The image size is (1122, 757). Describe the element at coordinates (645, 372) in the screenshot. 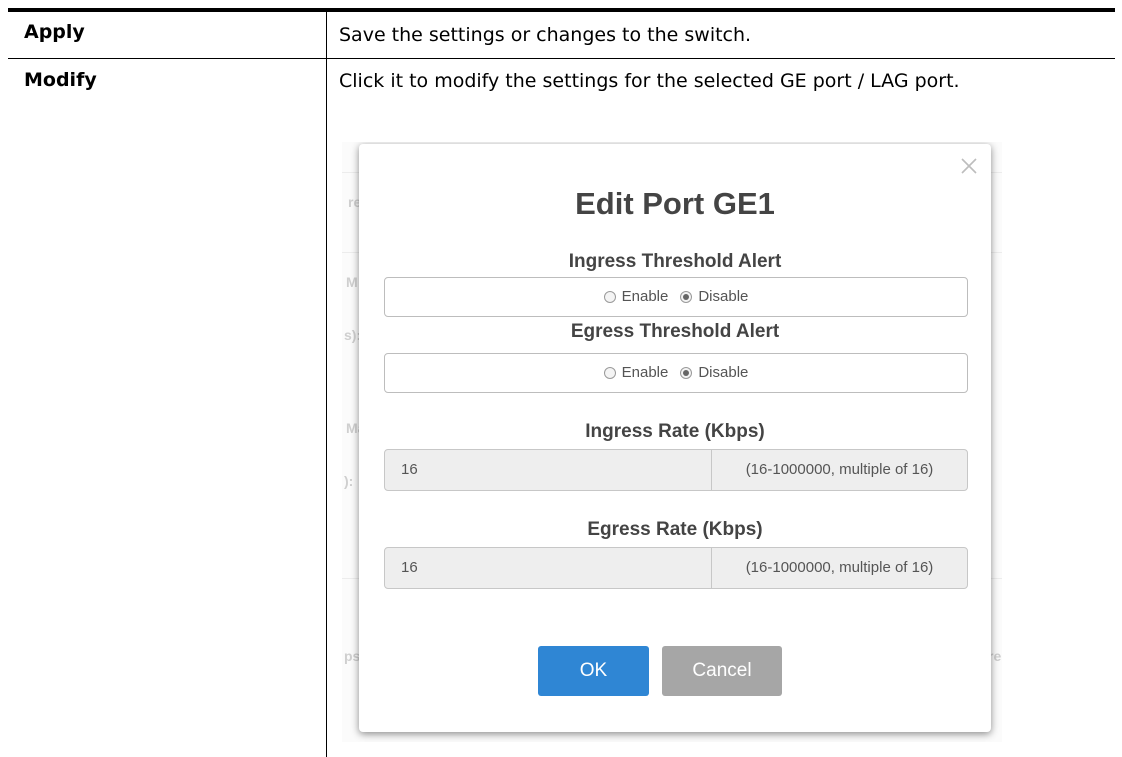

I see `egress-enable-label: Enable` at that location.